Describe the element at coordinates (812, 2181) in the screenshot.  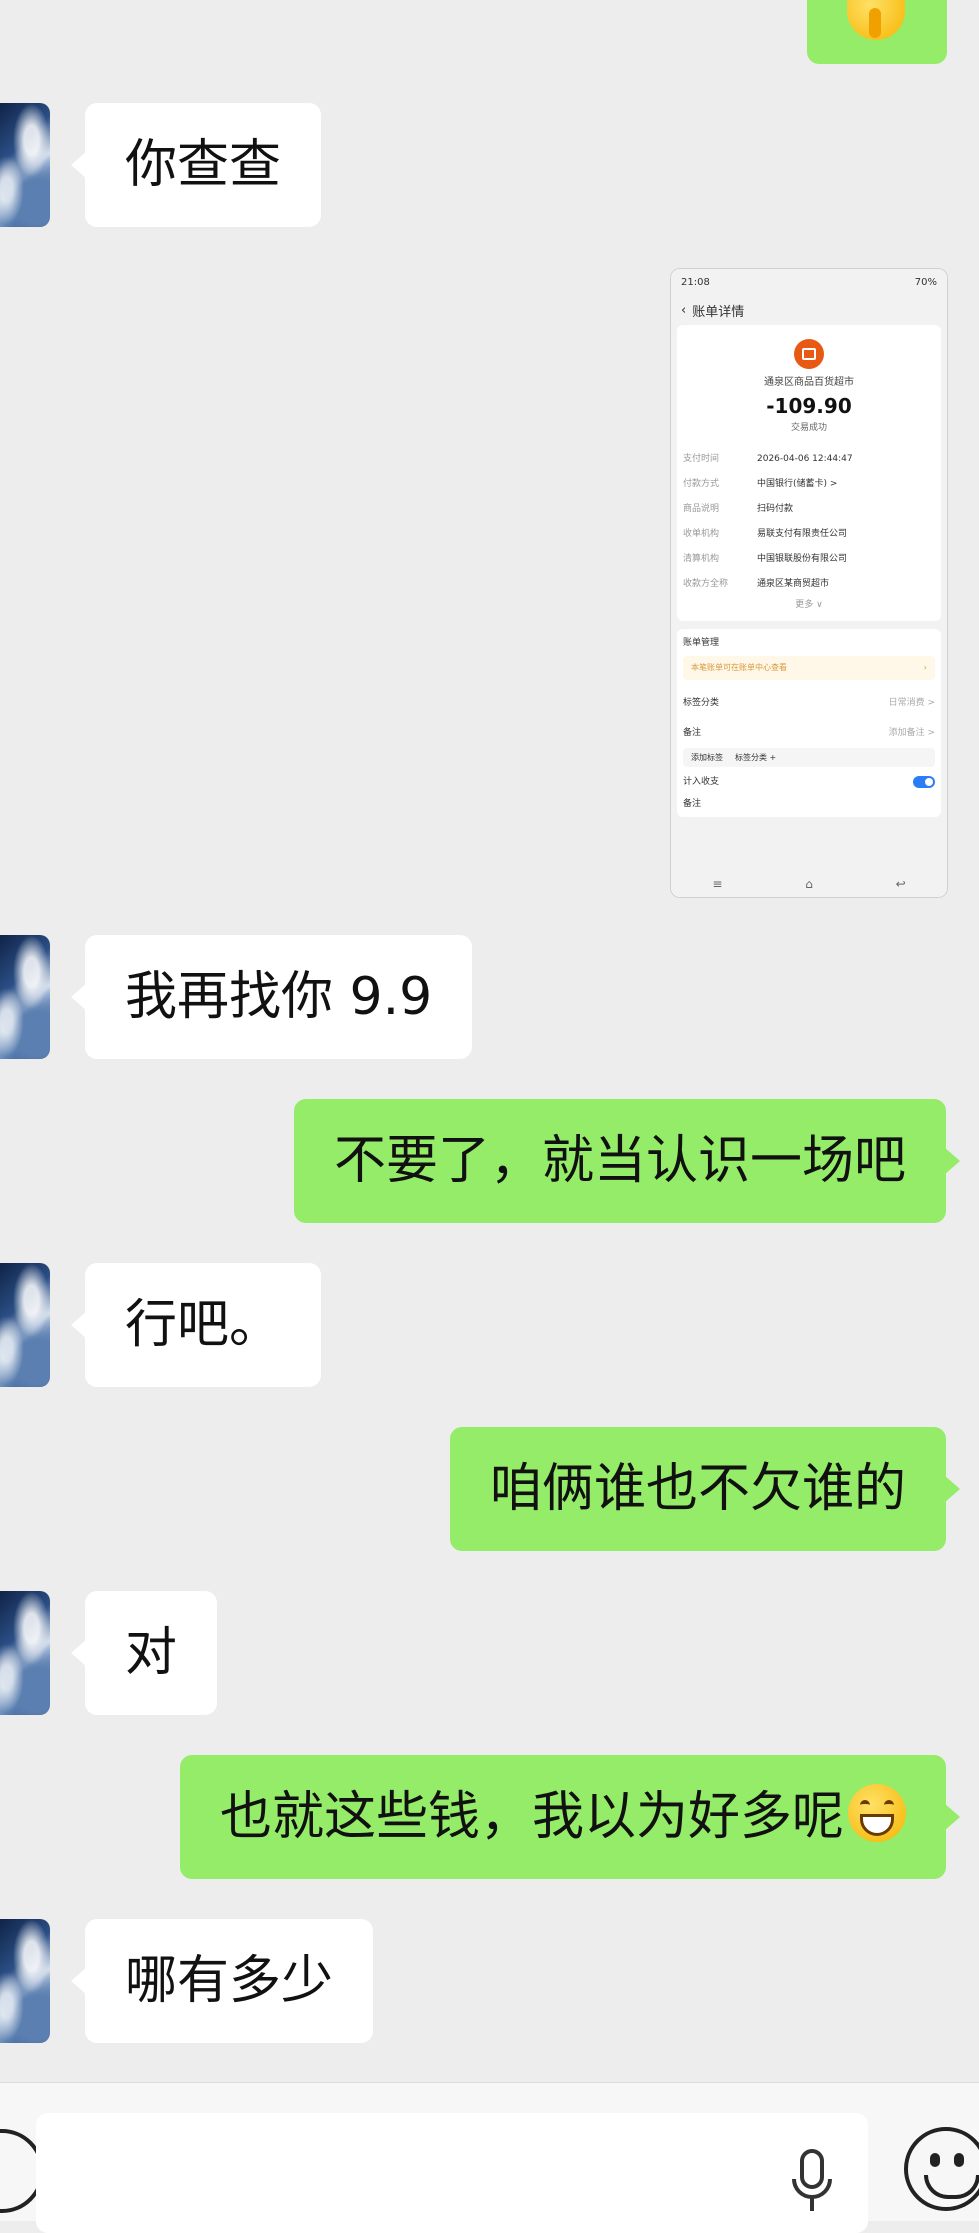
I see `microphone-icon` at that location.